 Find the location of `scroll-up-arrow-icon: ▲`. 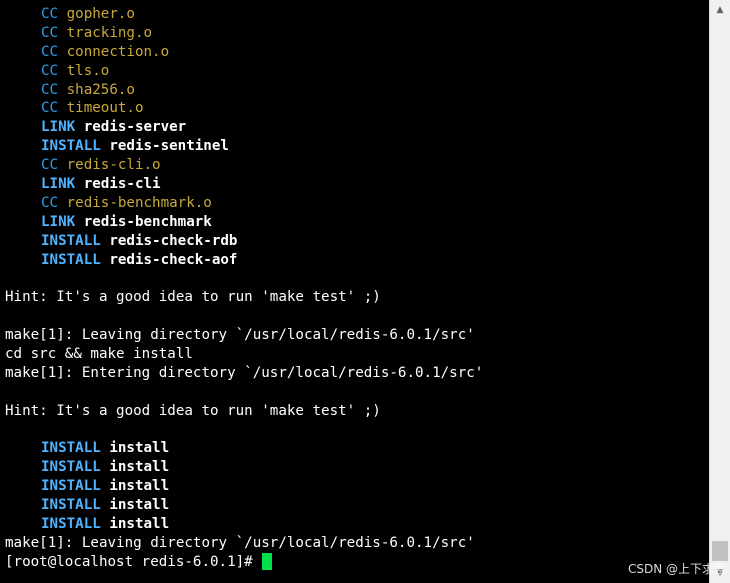

scroll-up-arrow-icon: ▲ is located at coordinates (720, 10).